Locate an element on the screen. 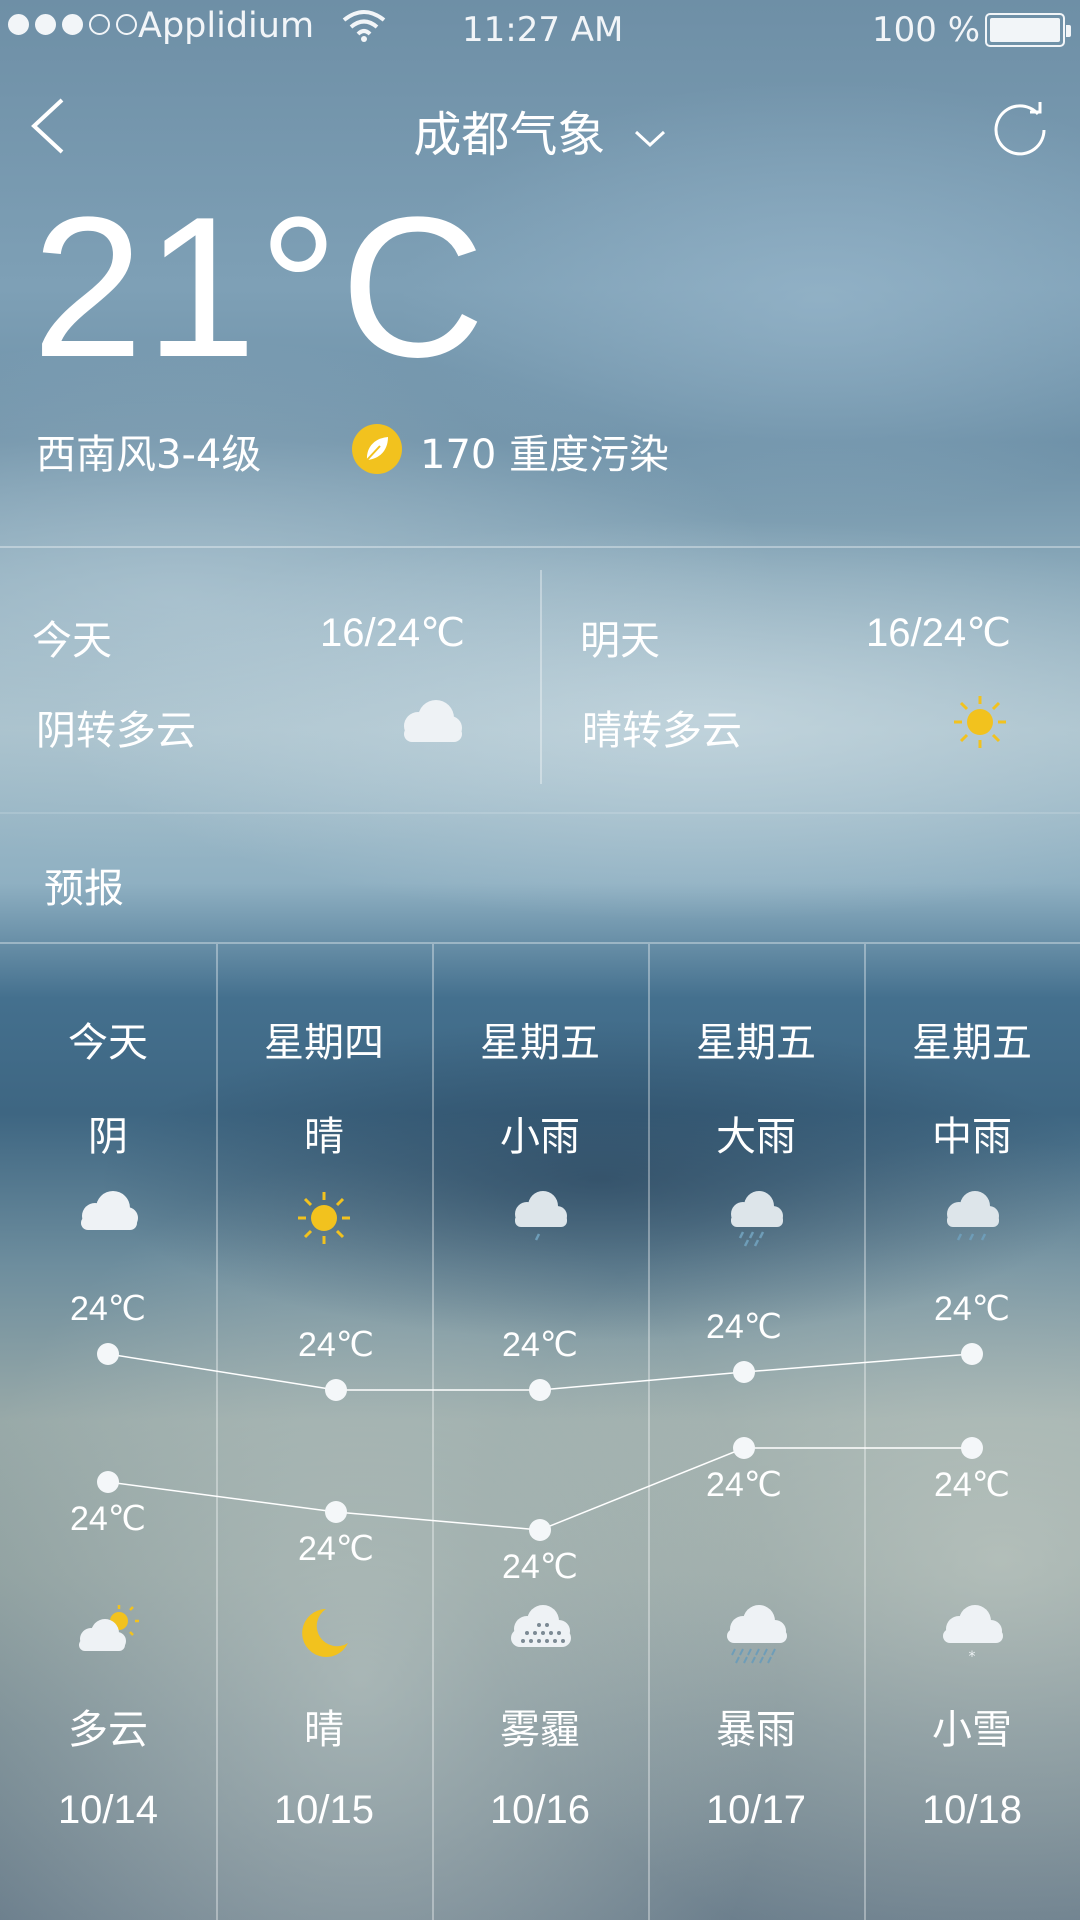 Image resolution: width=1080 pixels, height=1920 pixels. forecast-night-condition: 晴 is located at coordinates (324, 1730).